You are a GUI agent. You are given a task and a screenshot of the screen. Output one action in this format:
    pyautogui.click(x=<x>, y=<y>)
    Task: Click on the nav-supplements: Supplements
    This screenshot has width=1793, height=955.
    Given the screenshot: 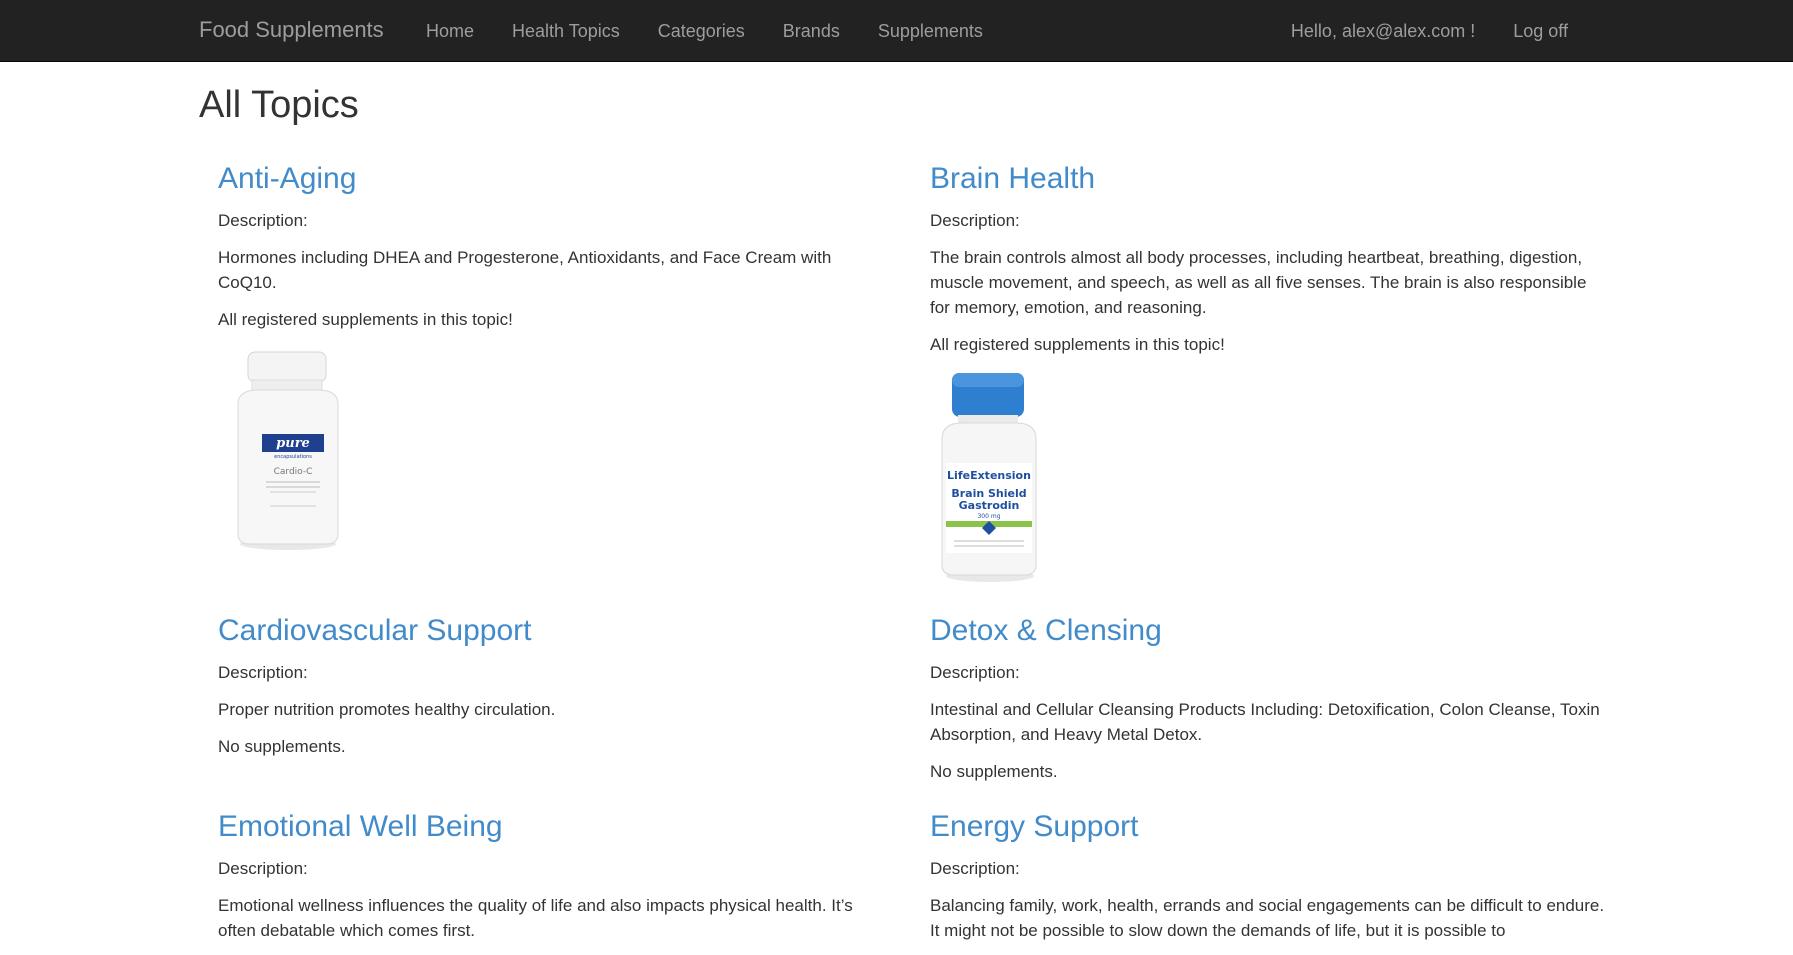 What is the action you would take?
    pyautogui.click(x=930, y=31)
    